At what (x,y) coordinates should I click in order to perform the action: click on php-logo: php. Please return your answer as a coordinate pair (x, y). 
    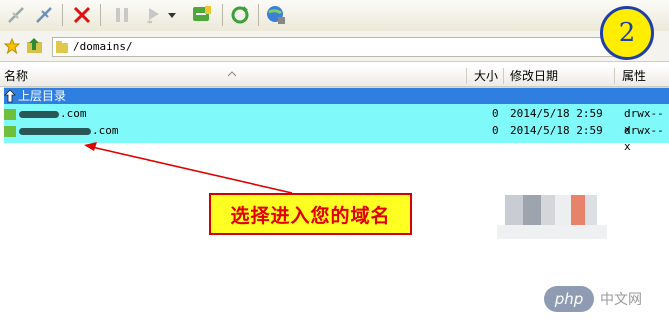
    Looking at the image, I should click on (569, 299).